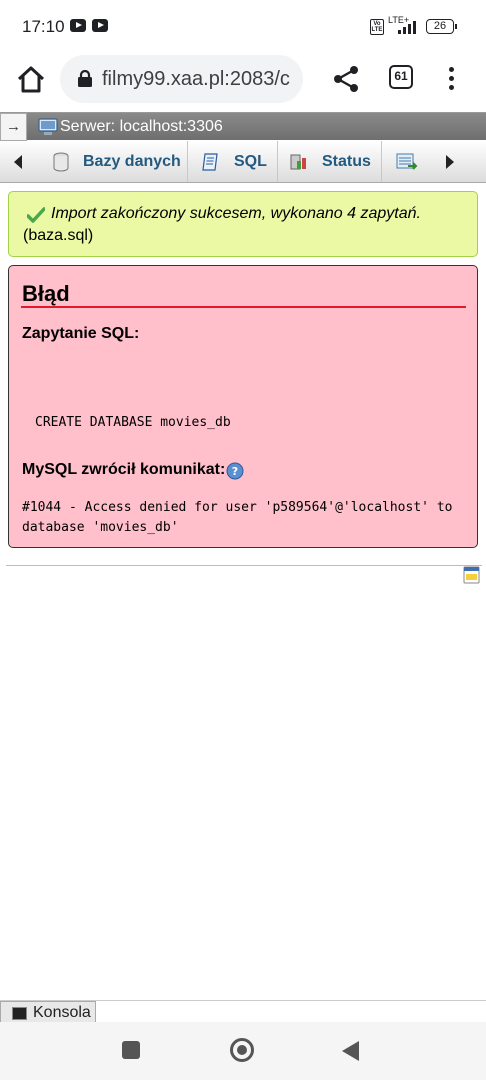 This screenshot has width=486, height=1080. Describe the element at coordinates (401, 77) in the screenshot. I see `tab-switcher-button: 61` at that location.